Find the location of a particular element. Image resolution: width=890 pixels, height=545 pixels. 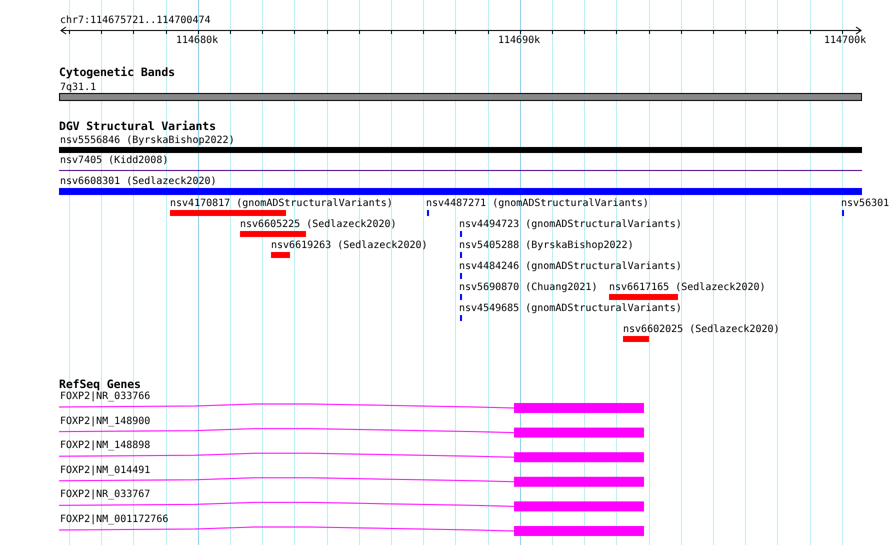

variant-label: nsv7405 (Kidd2008) is located at coordinates (114, 160).